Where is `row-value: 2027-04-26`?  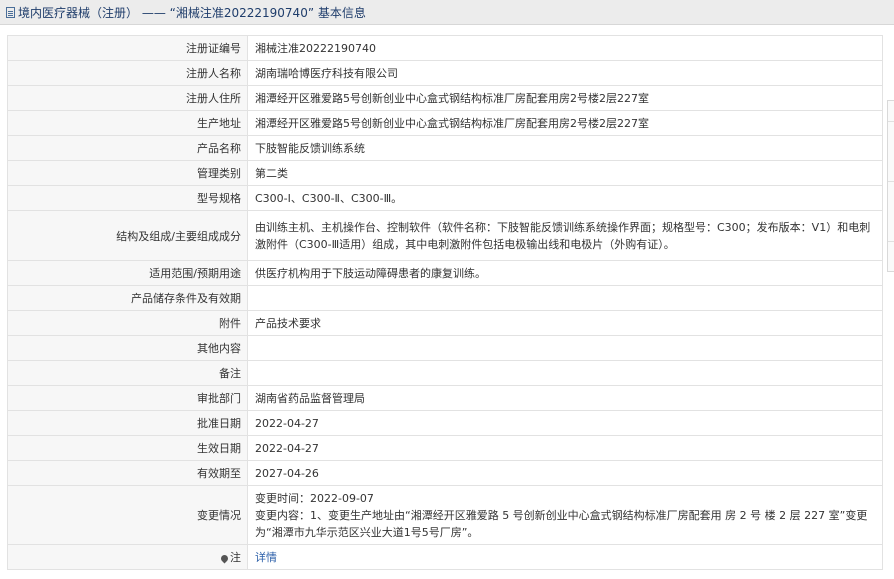 row-value: 2027-04-26 is located at coordinates (565, 473).